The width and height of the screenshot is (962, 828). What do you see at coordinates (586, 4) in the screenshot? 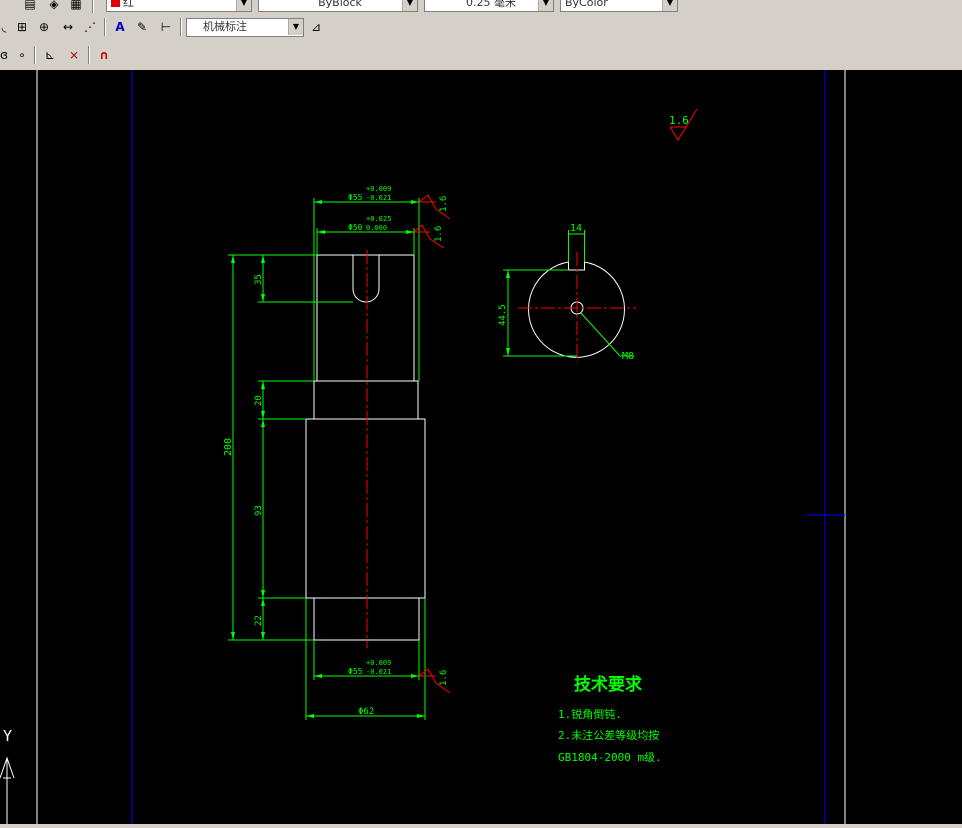
I see `plotstyle-combo-value: ByColor` at bounding box center [586, 4].